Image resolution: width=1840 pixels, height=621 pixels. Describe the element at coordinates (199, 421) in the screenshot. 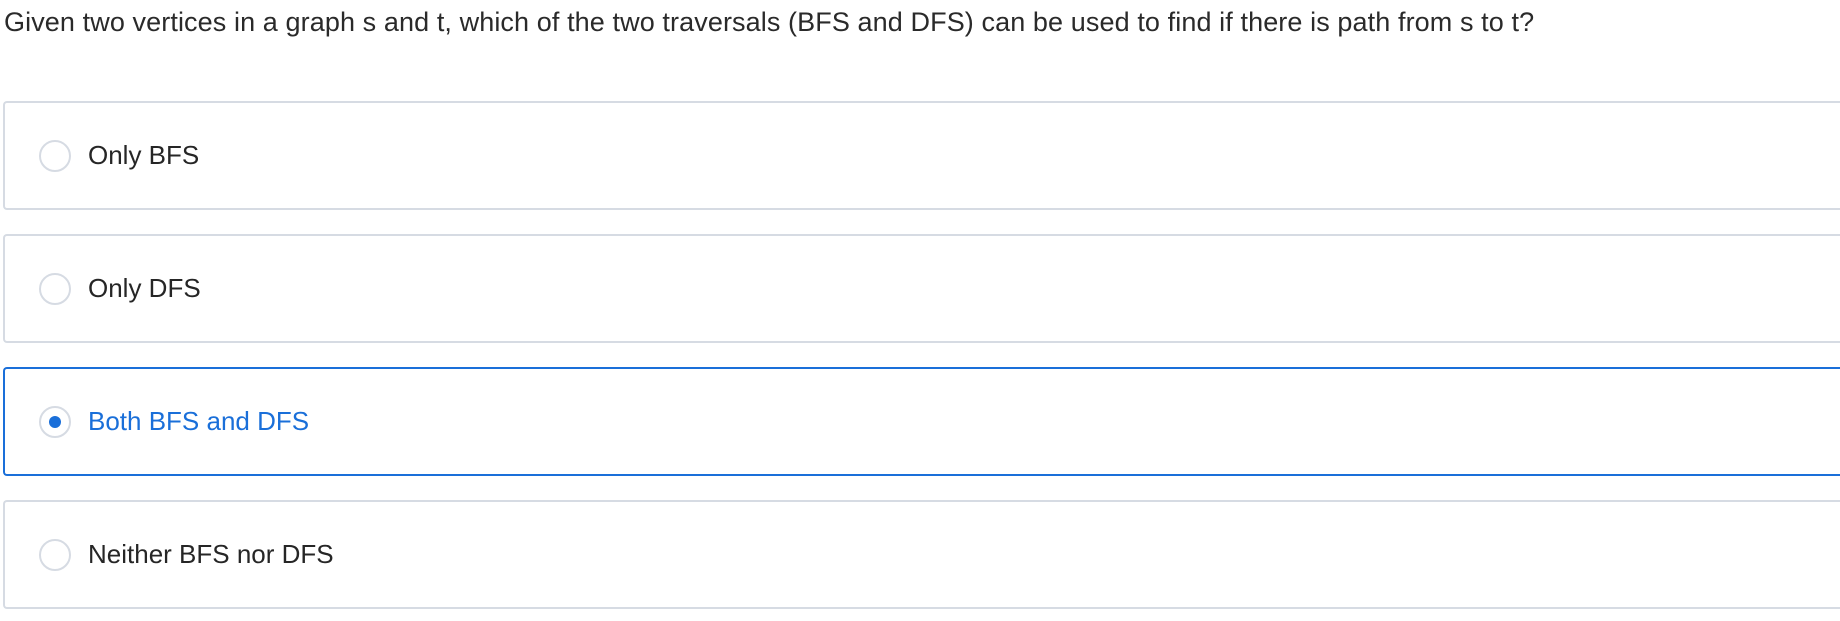

I see `option-label: Both BFS and DFS` at that location.